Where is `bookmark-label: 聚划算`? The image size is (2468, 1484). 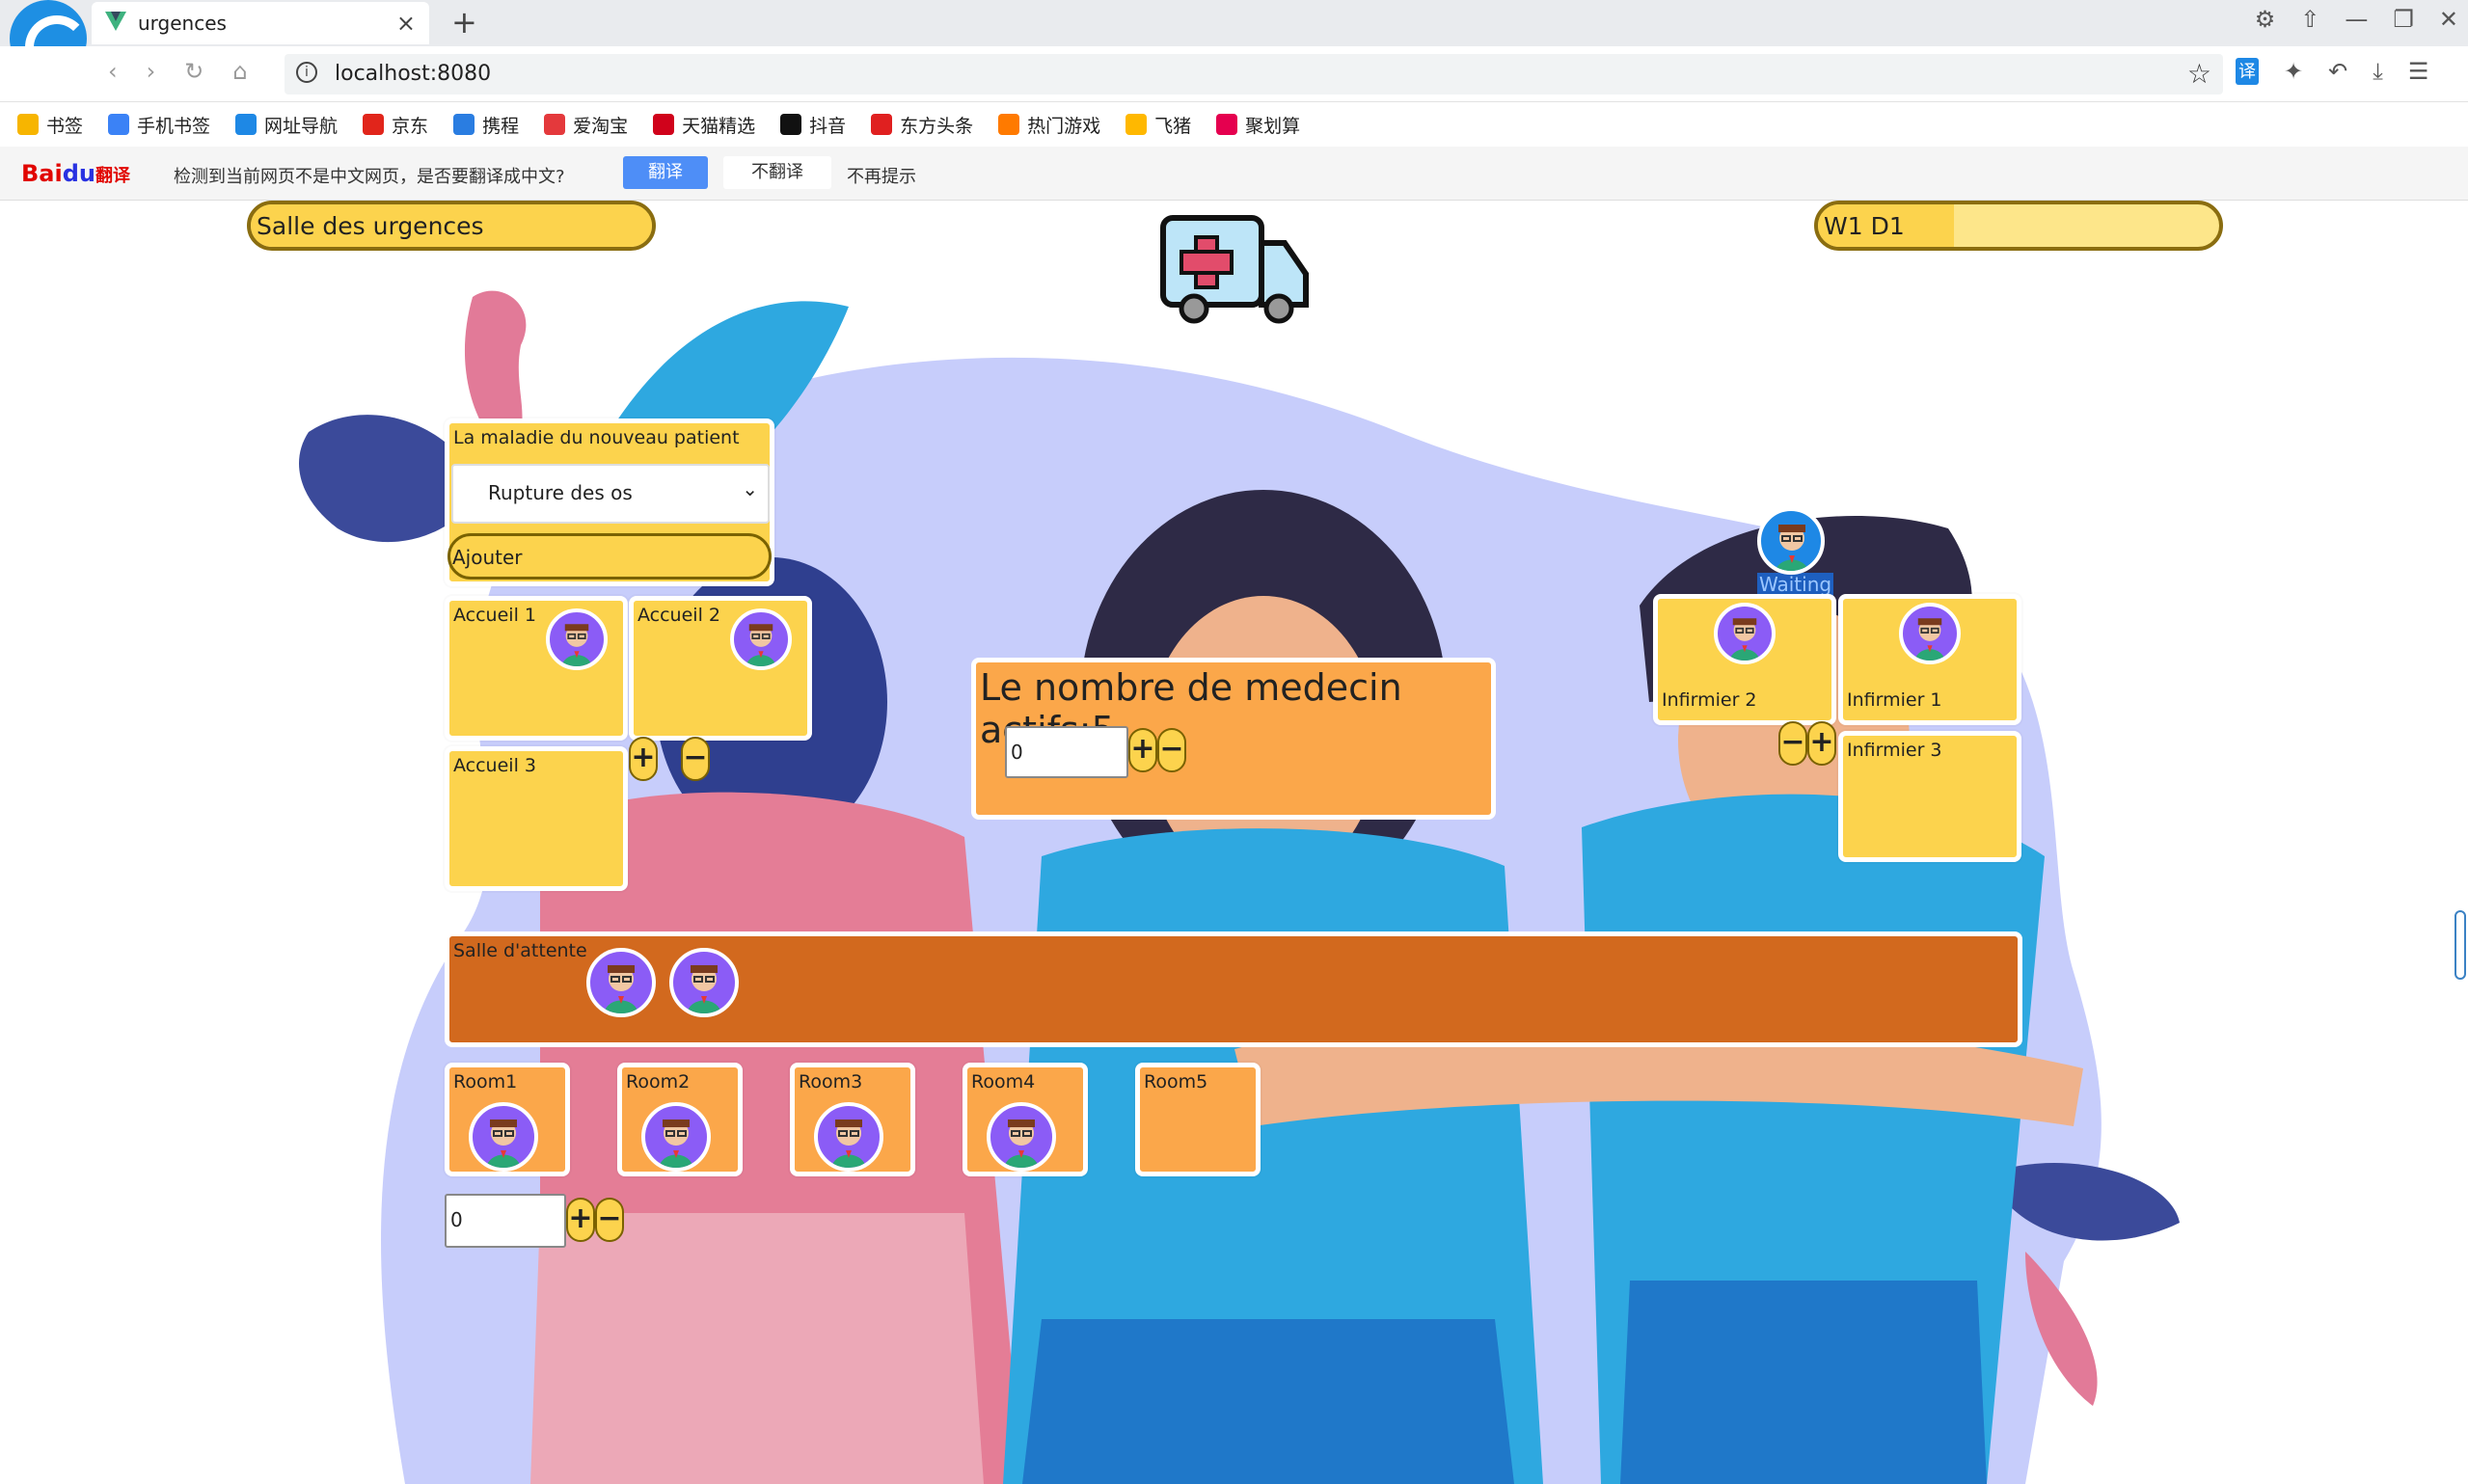 bookmark-label: 聚划算 is located at coordinates (1273, 126).